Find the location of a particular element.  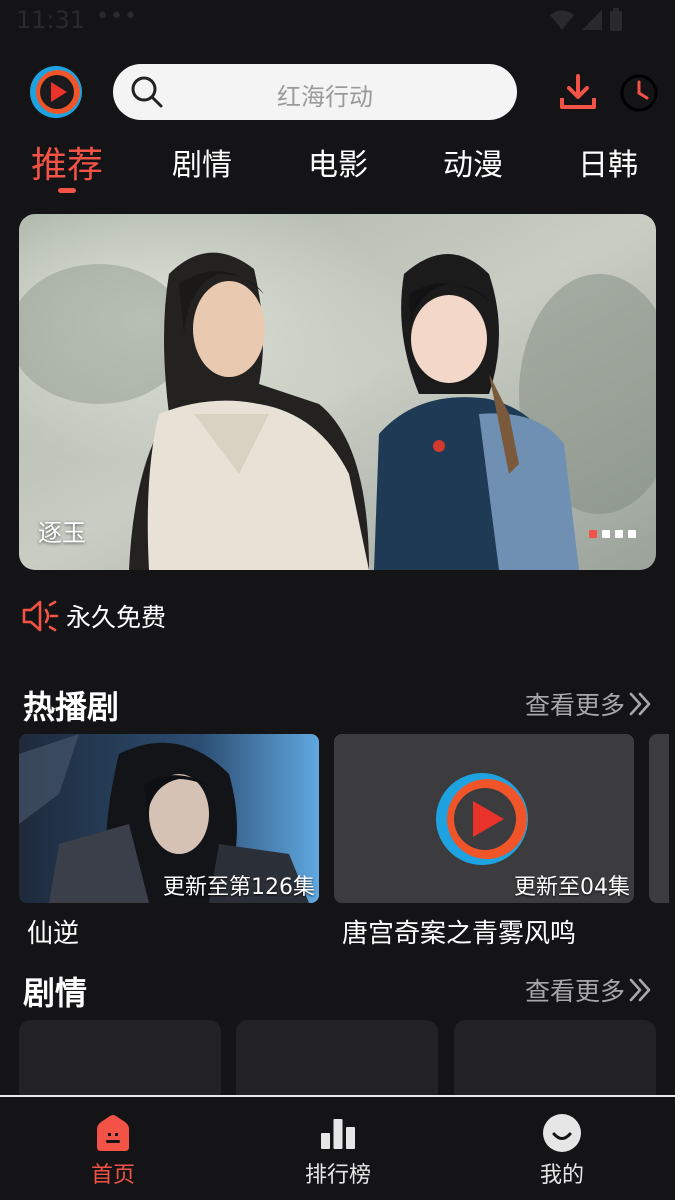

video-card: 更新至第126集 仙逆 is located at coordinates (169, 842).